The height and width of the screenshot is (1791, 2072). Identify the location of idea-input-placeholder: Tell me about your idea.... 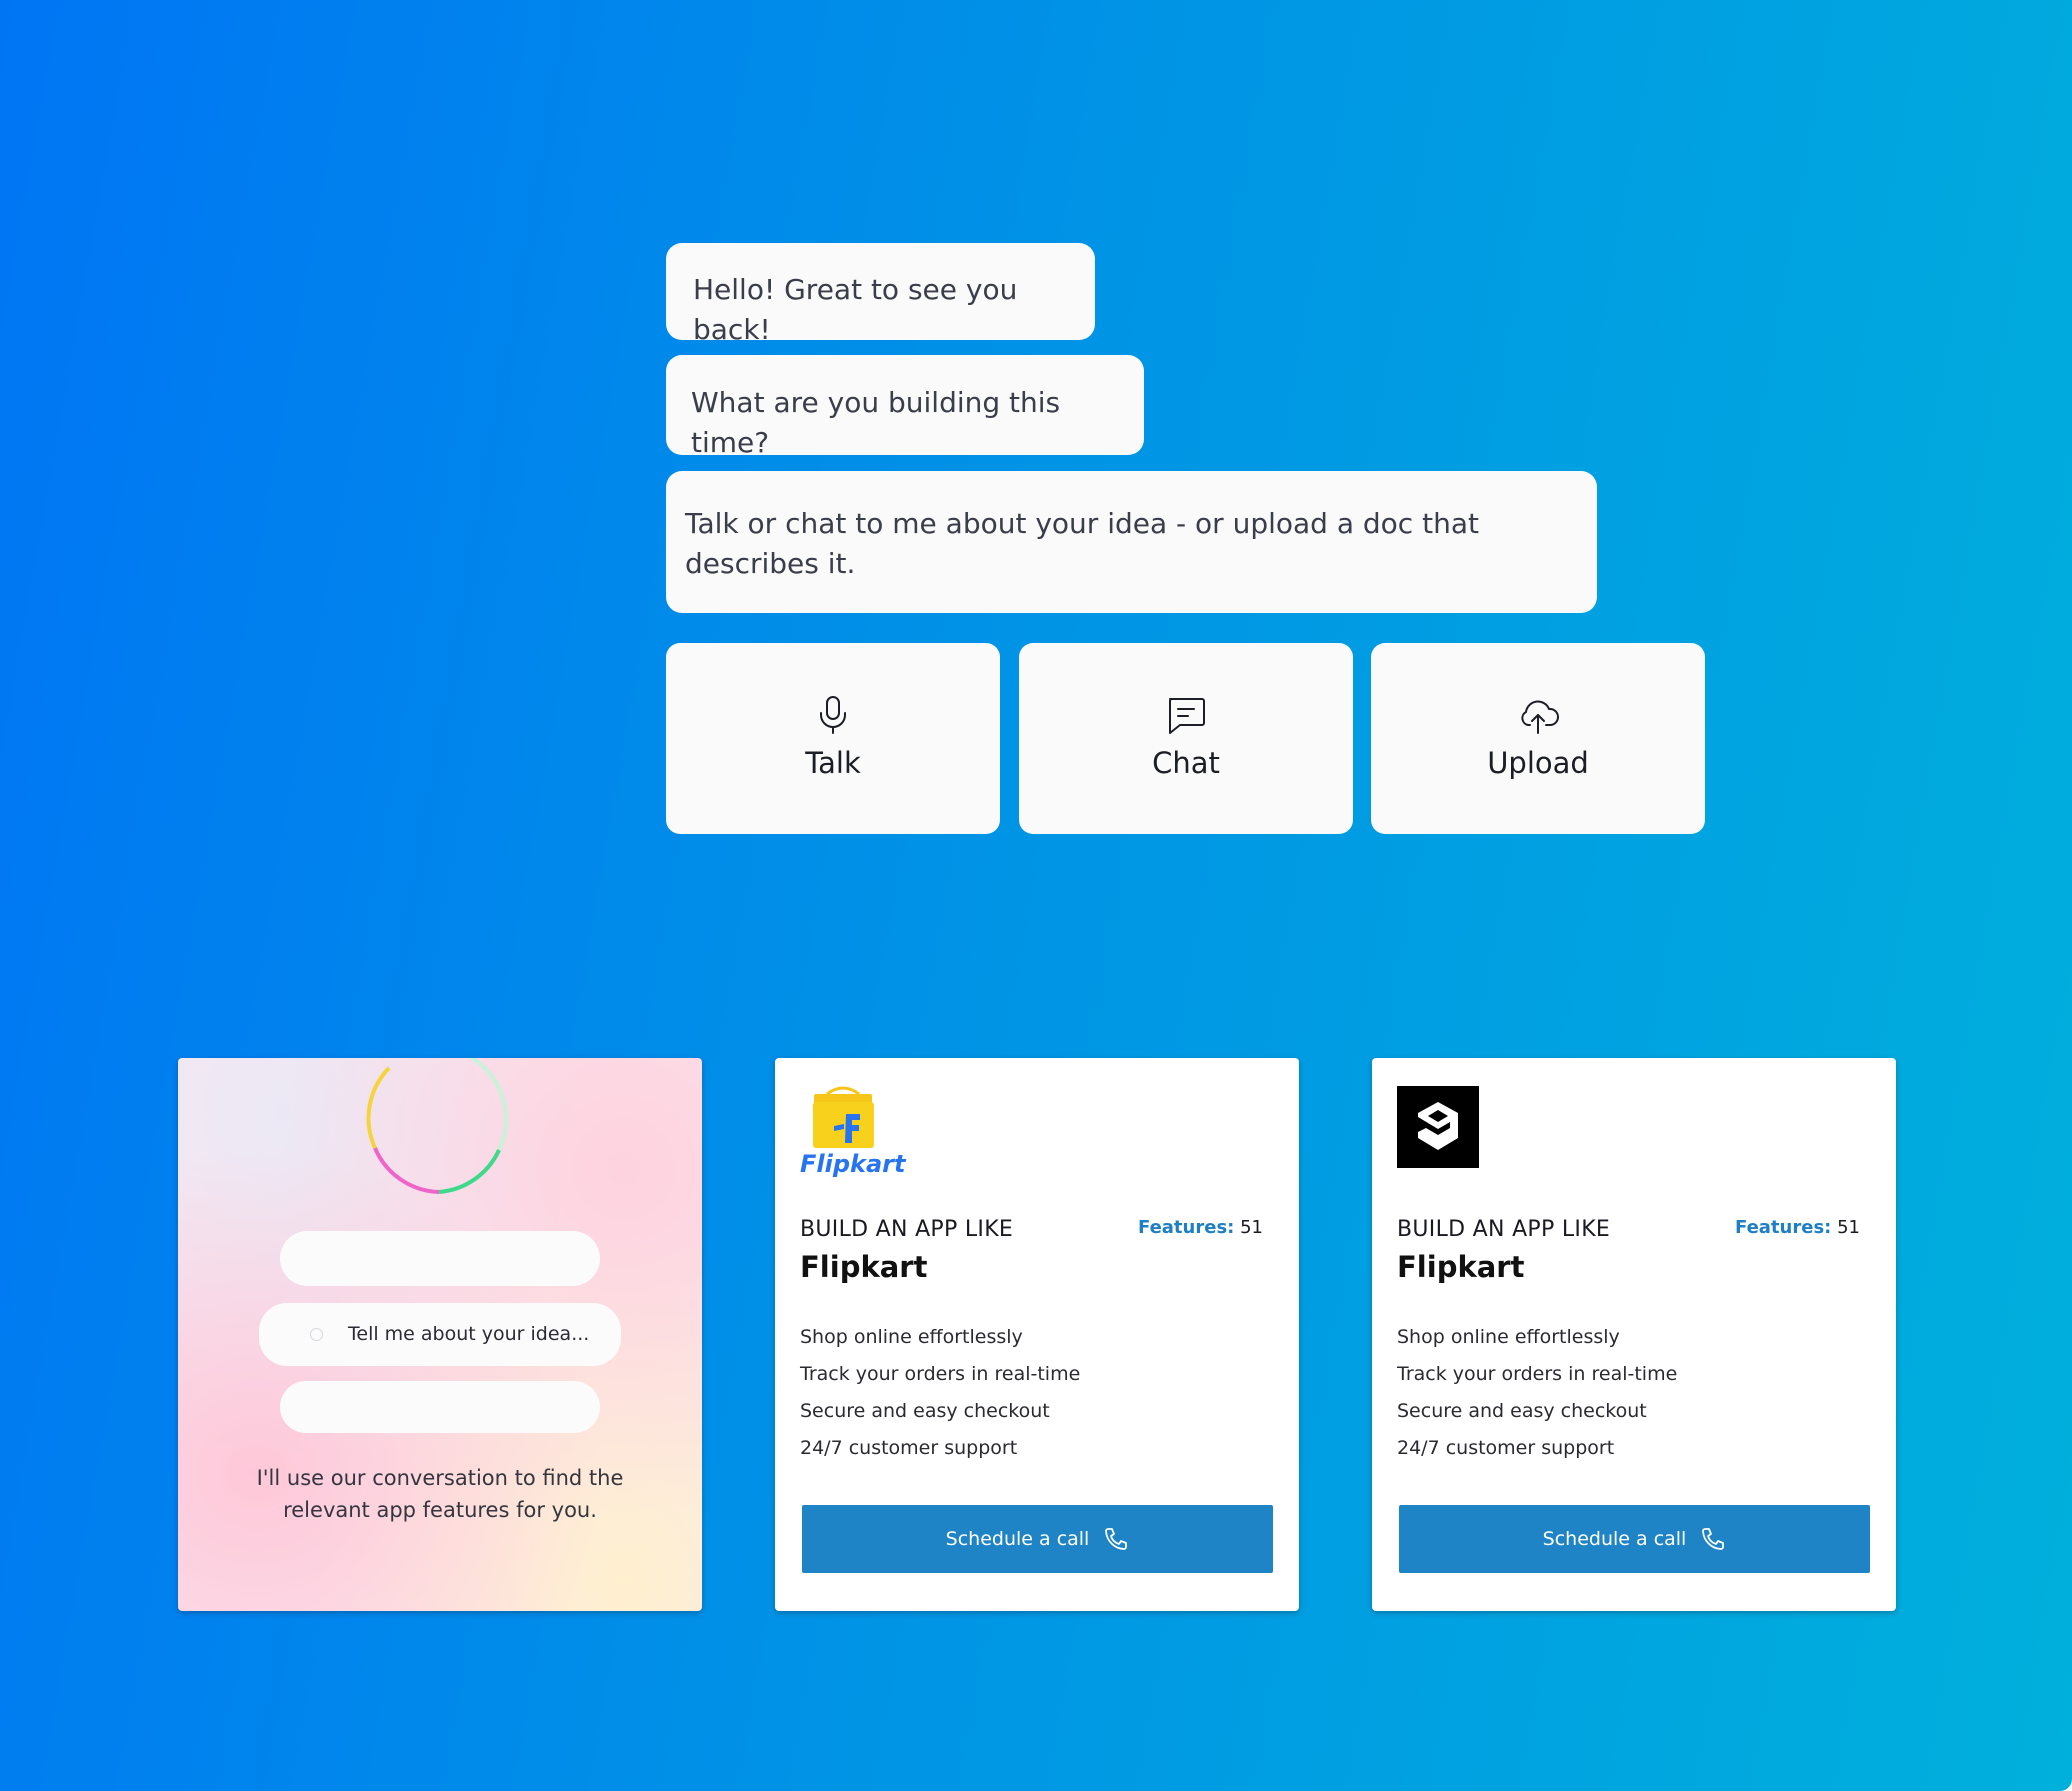
(469, 1334).